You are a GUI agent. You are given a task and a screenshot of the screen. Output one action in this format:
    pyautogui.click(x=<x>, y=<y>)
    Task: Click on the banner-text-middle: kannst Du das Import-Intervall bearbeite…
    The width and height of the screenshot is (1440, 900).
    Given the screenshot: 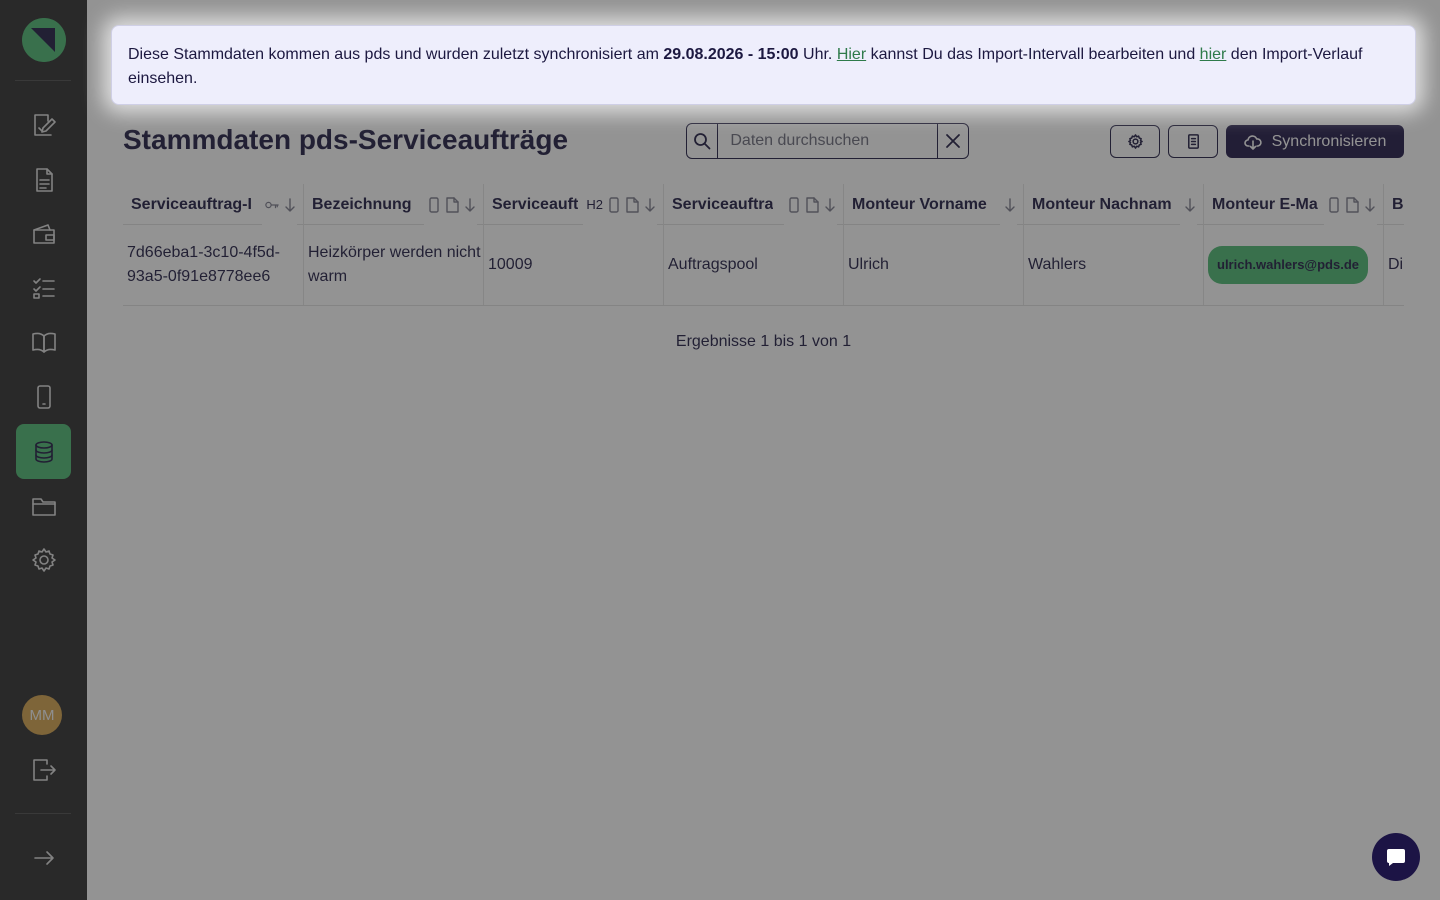 What is the action you would take?
    pyautogui.click(x=1033, y=54)
    